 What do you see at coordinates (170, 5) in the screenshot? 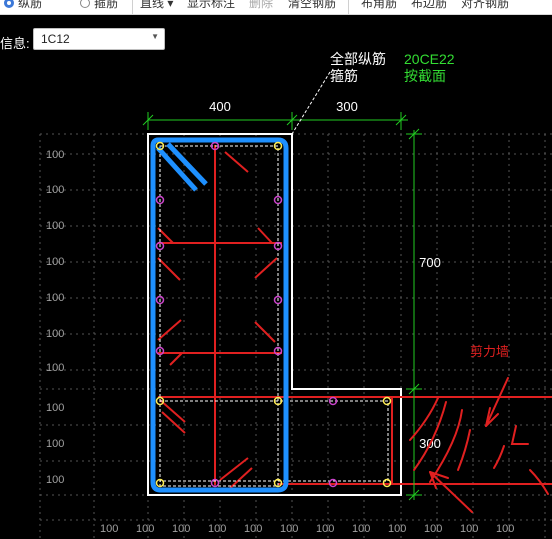
I see `chevron-down-icon: ▾` at bounding box center [170, 5].